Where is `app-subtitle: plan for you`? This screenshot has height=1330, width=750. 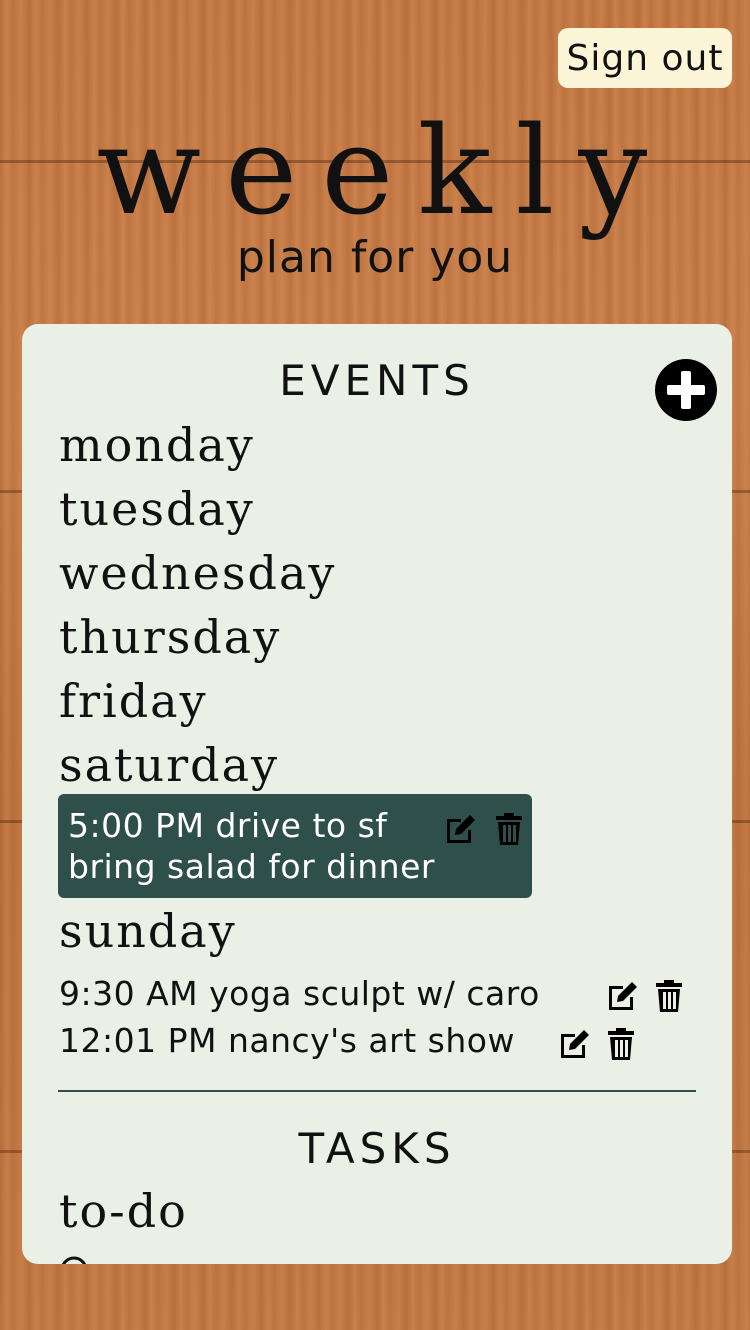 app-subtitle: plan for you is located at coordinates (375, 257).